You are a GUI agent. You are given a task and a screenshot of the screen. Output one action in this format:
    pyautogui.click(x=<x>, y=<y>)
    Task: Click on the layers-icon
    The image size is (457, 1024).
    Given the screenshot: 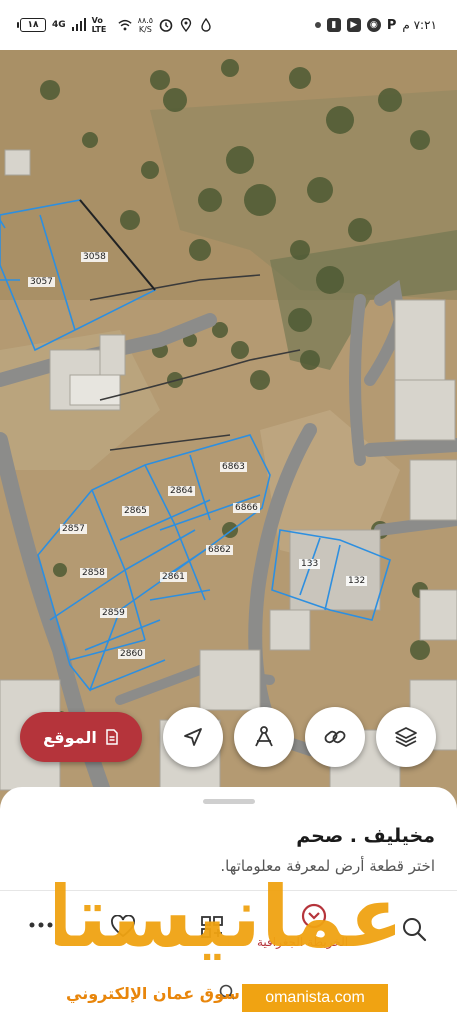 What is the action you would take?
    pyautogui.click(x=406, y=737)
    